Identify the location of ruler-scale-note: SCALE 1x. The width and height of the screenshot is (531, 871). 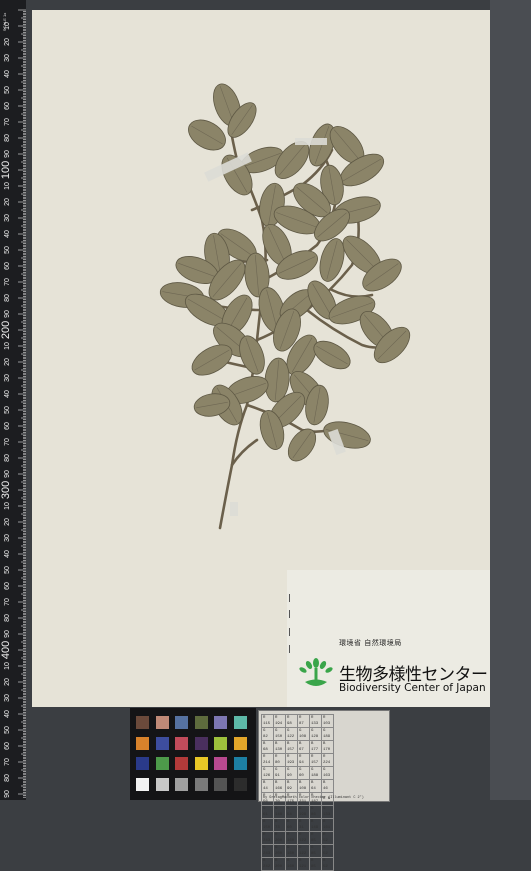
(4, 22).